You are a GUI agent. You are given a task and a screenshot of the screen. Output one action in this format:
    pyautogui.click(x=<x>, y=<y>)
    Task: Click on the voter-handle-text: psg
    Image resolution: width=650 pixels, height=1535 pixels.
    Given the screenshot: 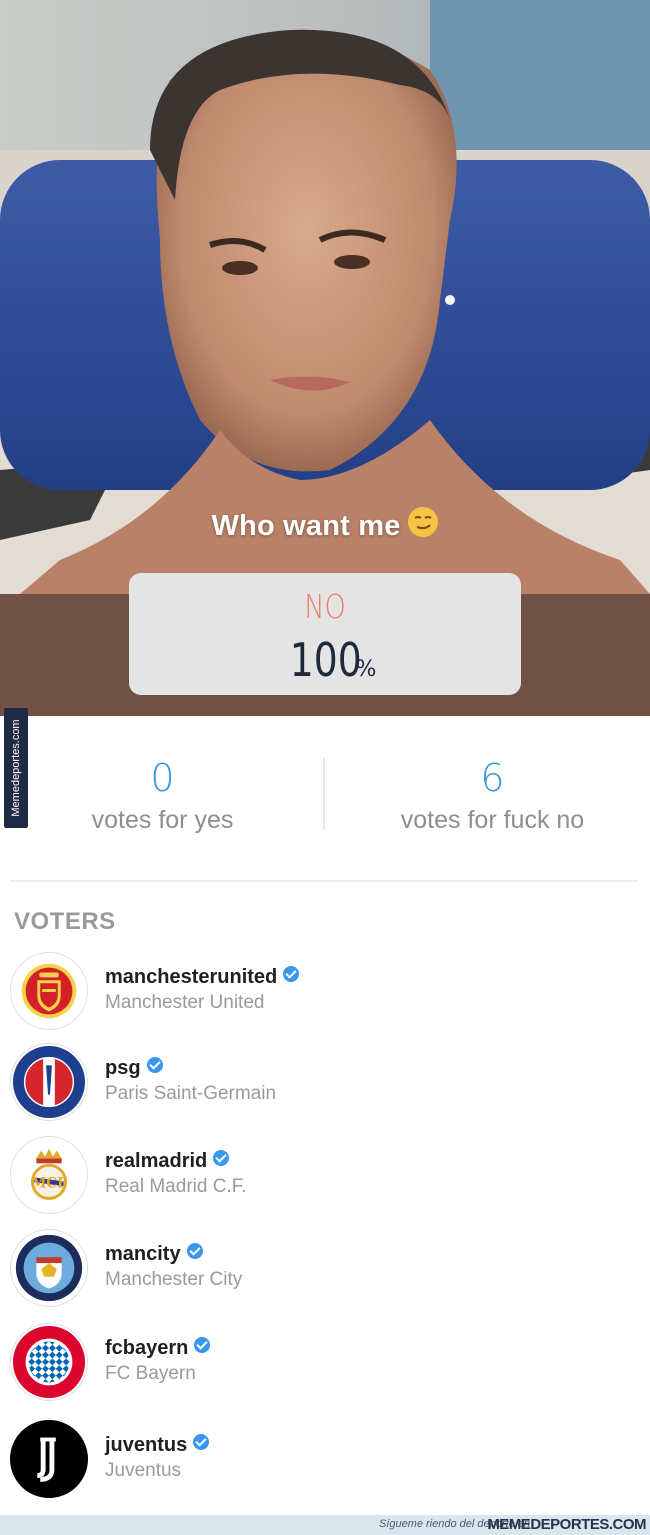 What is the action you would take?
    pyautogui.click(x=123, y=1068)
    